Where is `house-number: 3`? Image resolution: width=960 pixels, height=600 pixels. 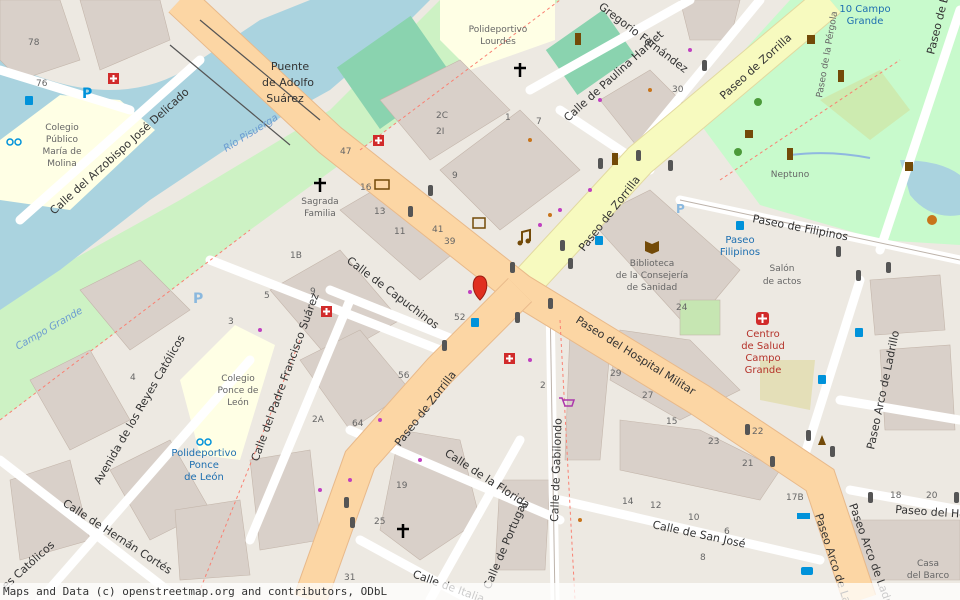
house-number: 3 is located at coordinates (231, 322).